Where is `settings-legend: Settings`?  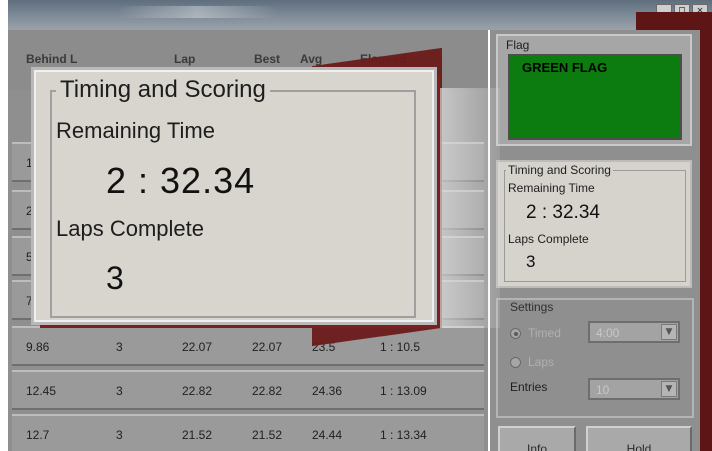 settings-legend: Settings is located at coordinates (532, 307).